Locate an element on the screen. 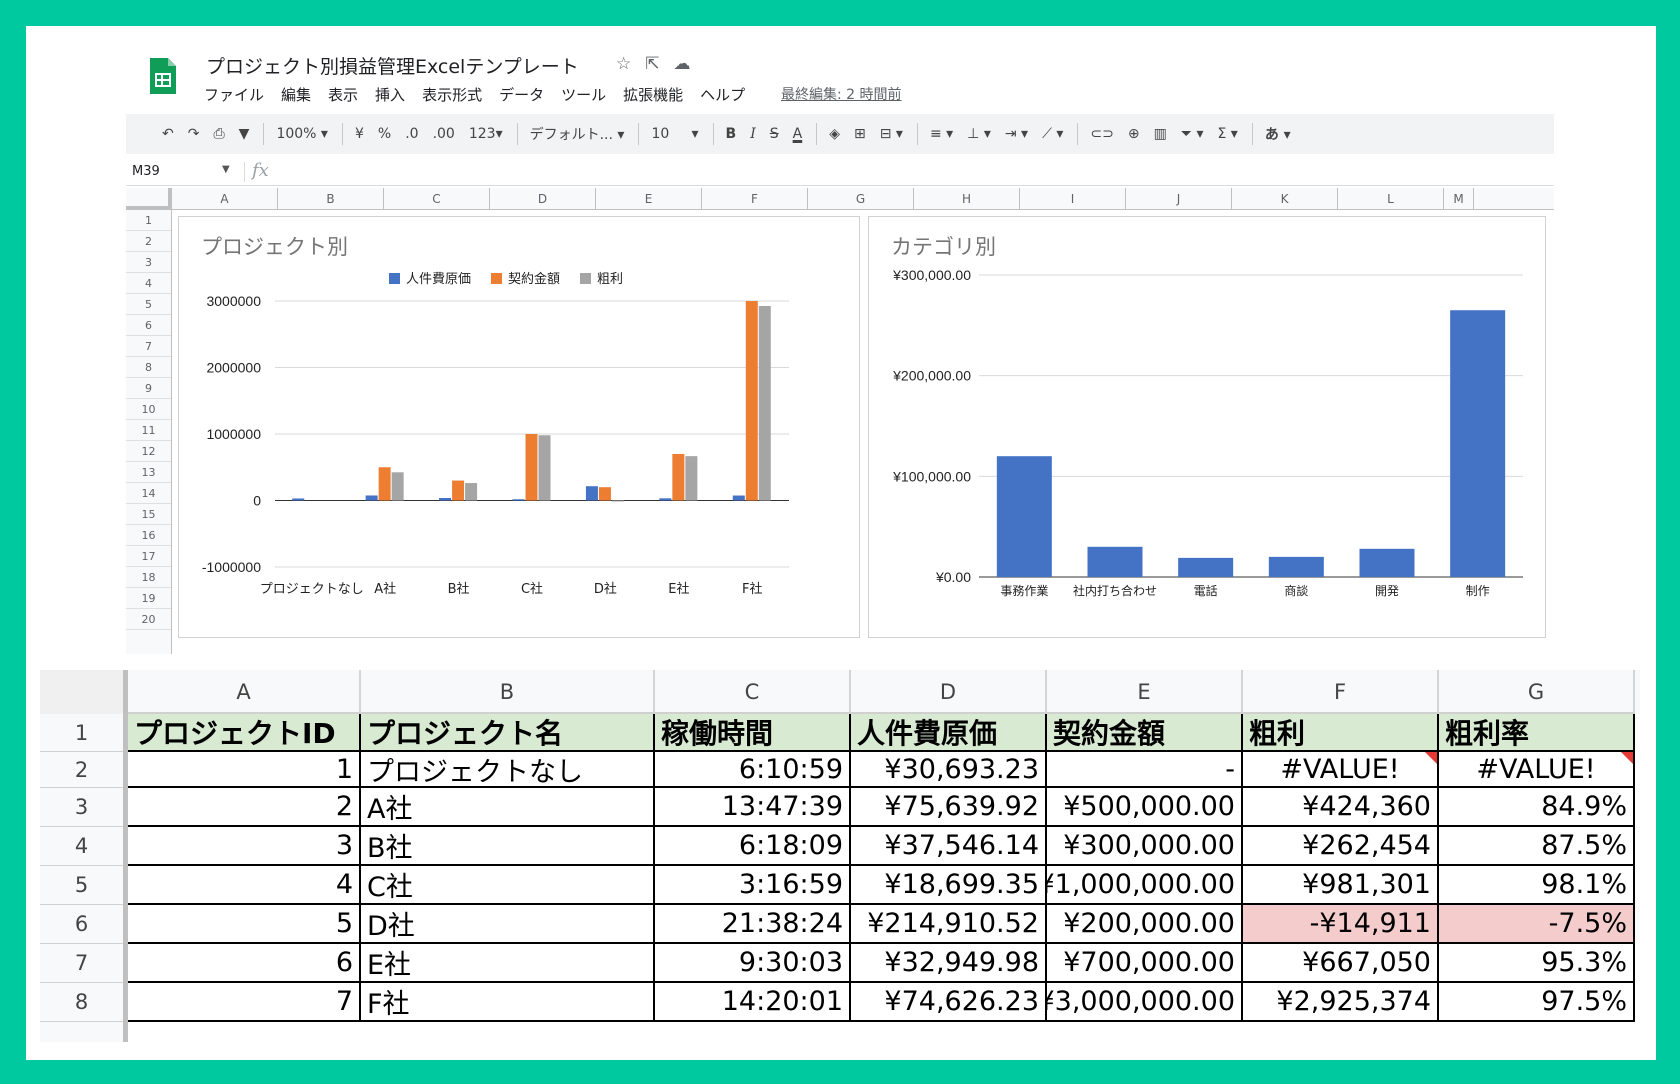  star-icon: ☆ is located at coordinates (623, 64).